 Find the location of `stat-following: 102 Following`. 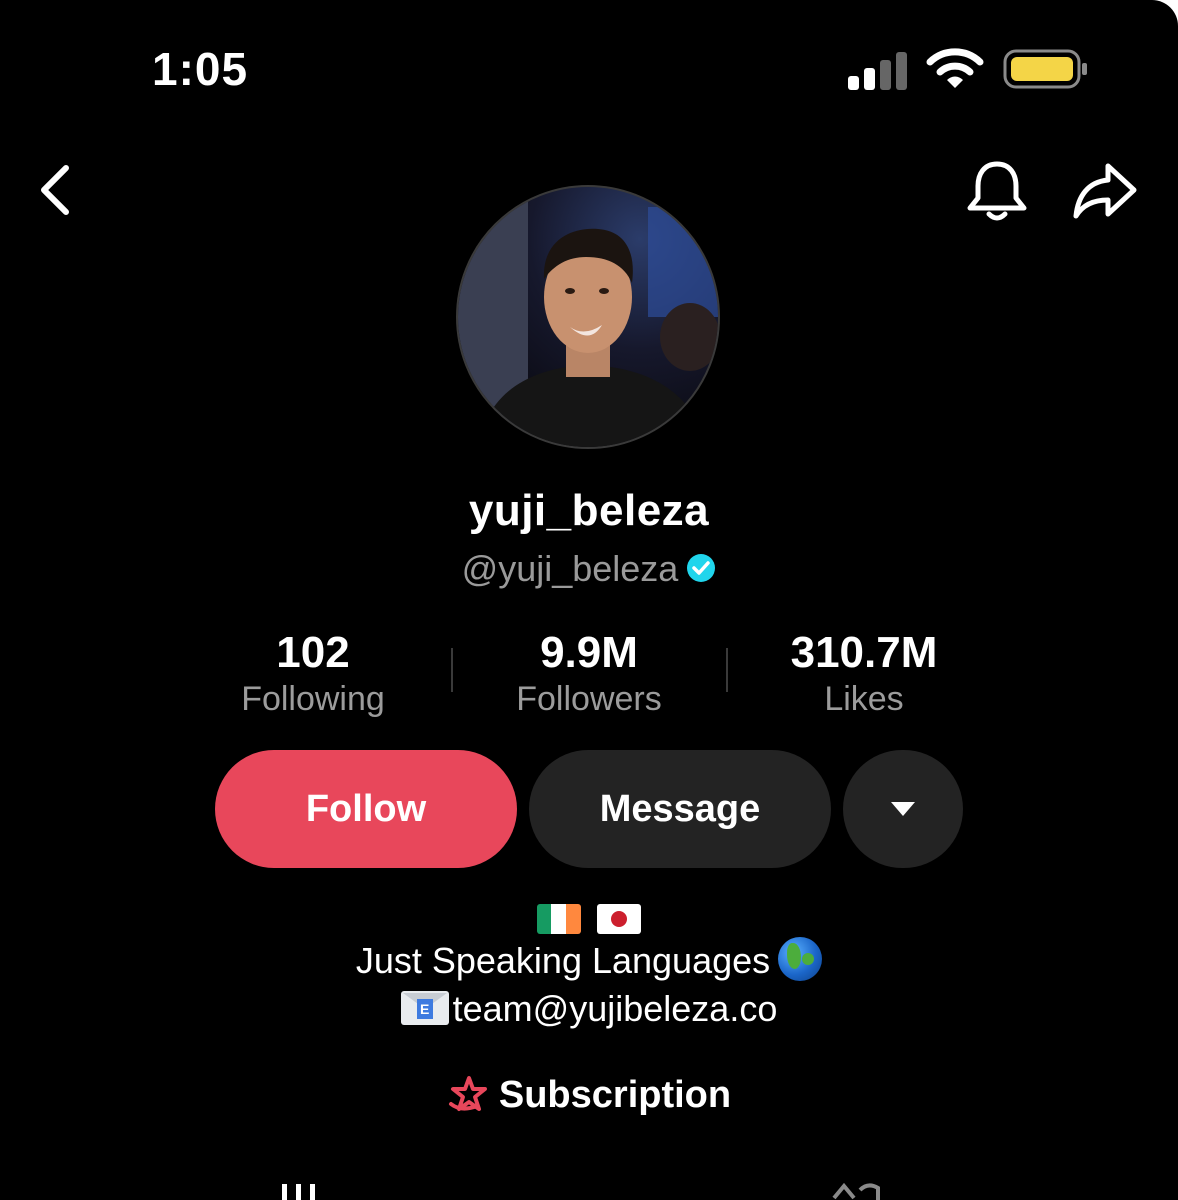

stat-following: 102 Following is located at coordinates (313, 673).